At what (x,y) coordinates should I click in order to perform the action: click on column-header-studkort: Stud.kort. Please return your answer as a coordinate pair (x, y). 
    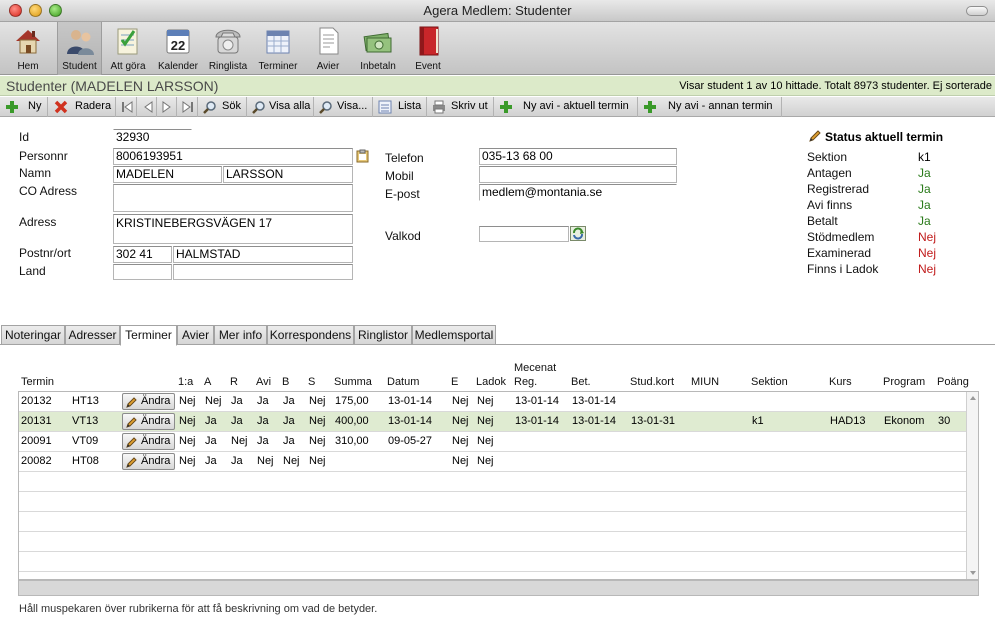
    Looking at the image, I should click on (652, 382).